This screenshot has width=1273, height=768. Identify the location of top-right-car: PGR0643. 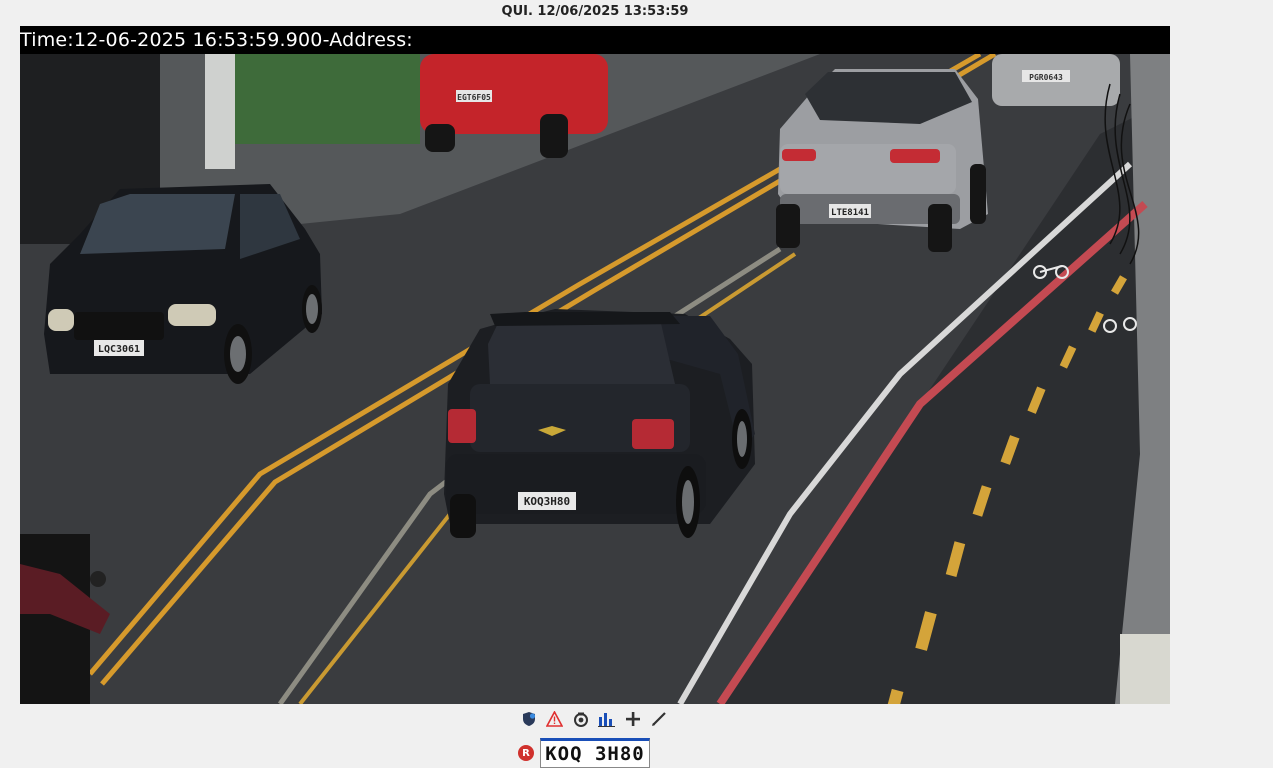
(1056, 80).